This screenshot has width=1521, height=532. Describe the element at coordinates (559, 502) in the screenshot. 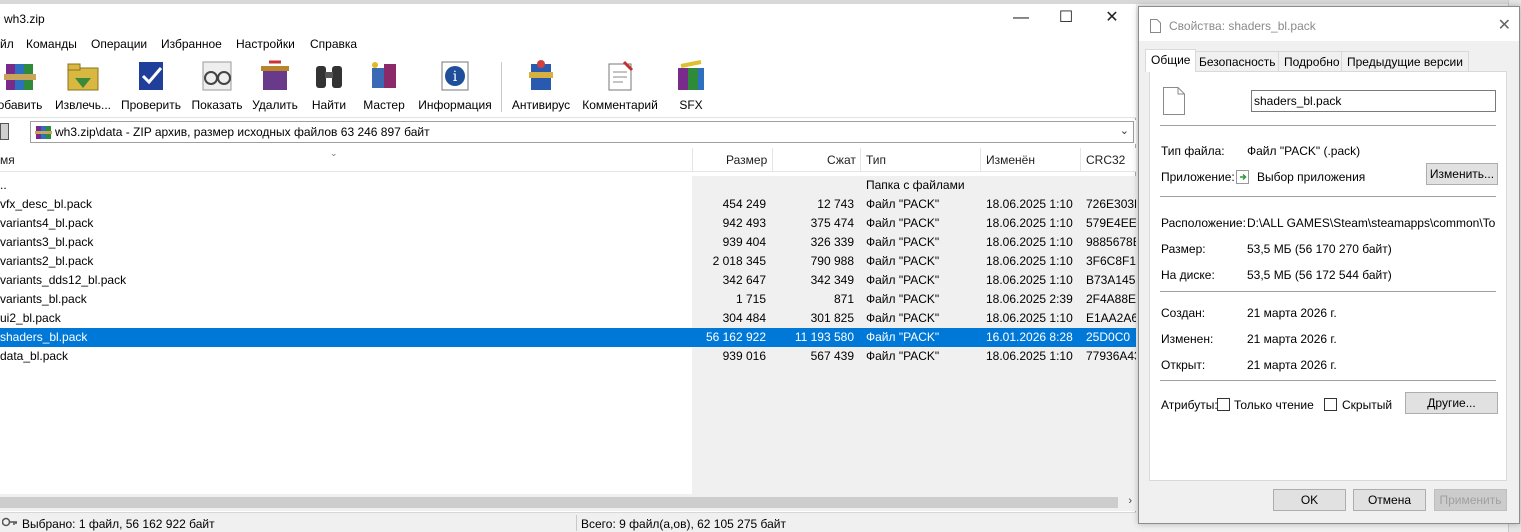

I see `scrollbar-thumb` at that location.